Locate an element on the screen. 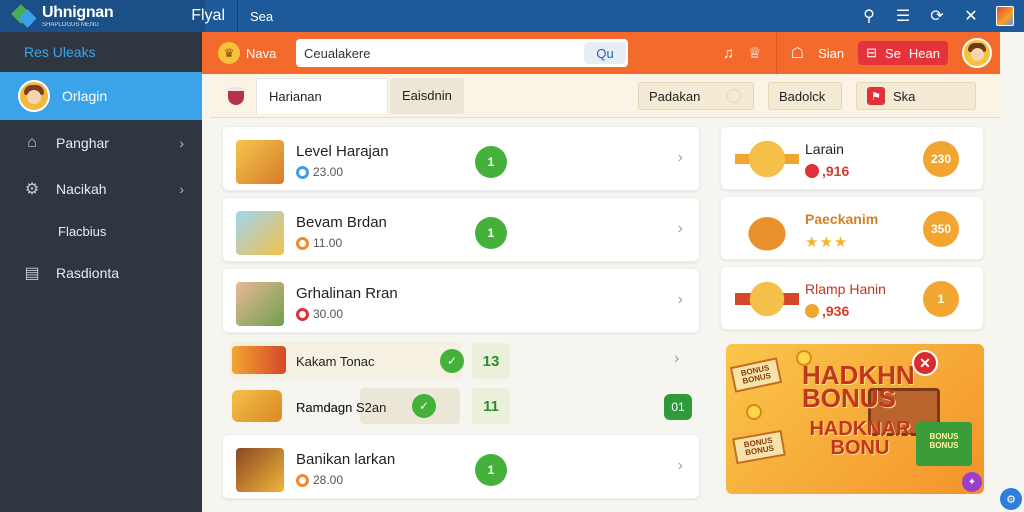 The height and width of the screenshot is (512, 1024). reward-title: Rlamp Hanin is located at coordinates (845, 289).